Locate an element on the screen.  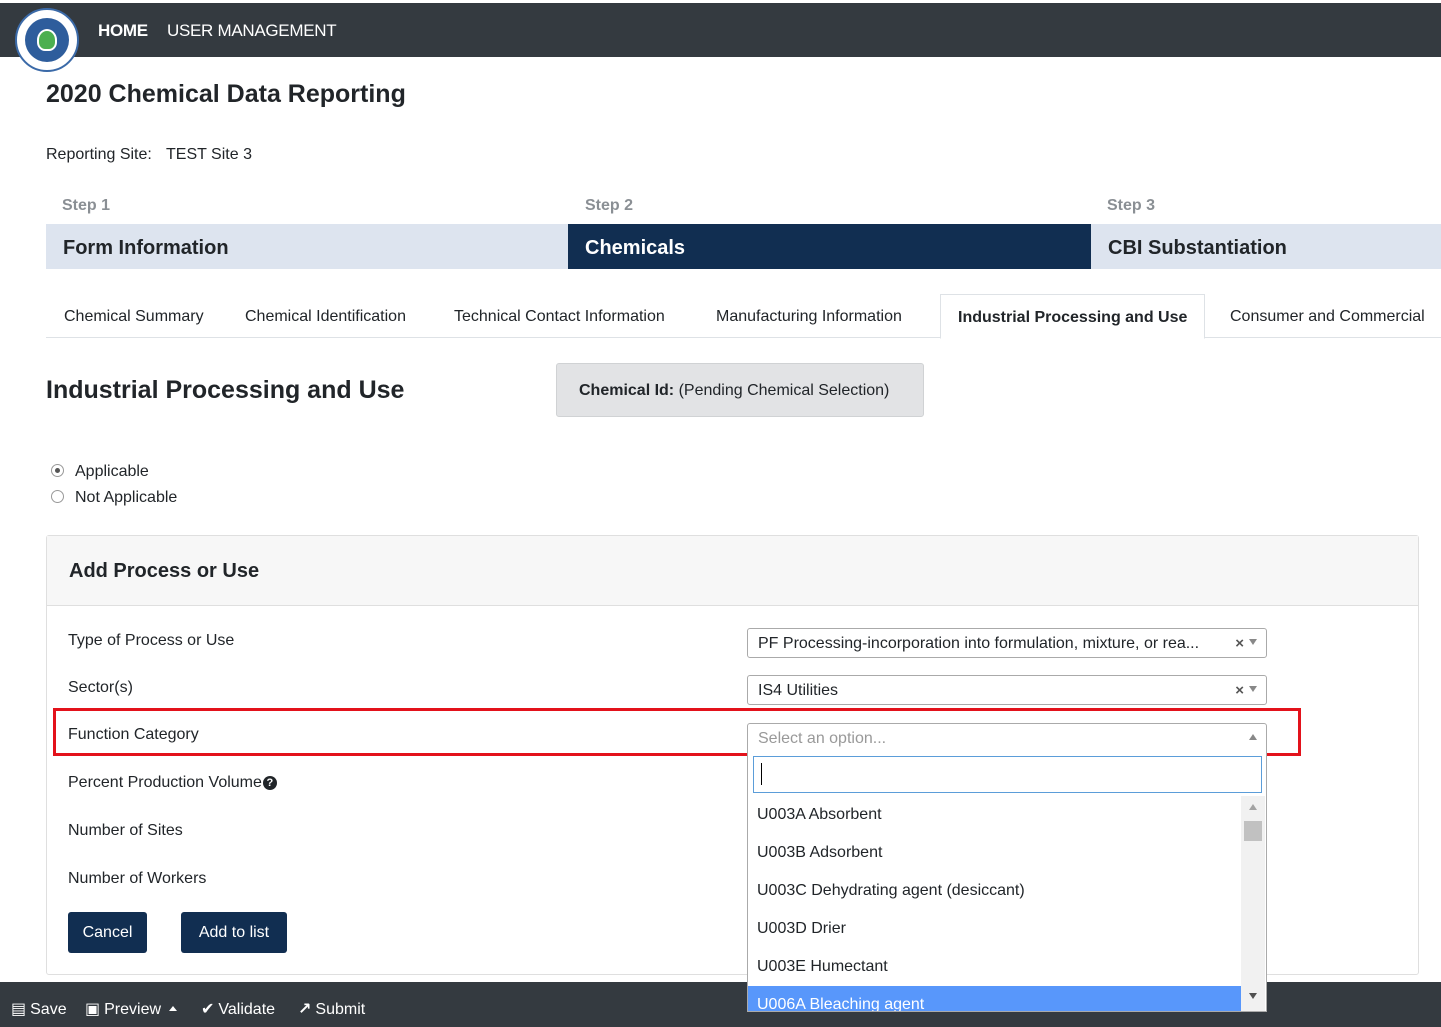
dropdown-scrollbar is located at coordinates (1253, 903).